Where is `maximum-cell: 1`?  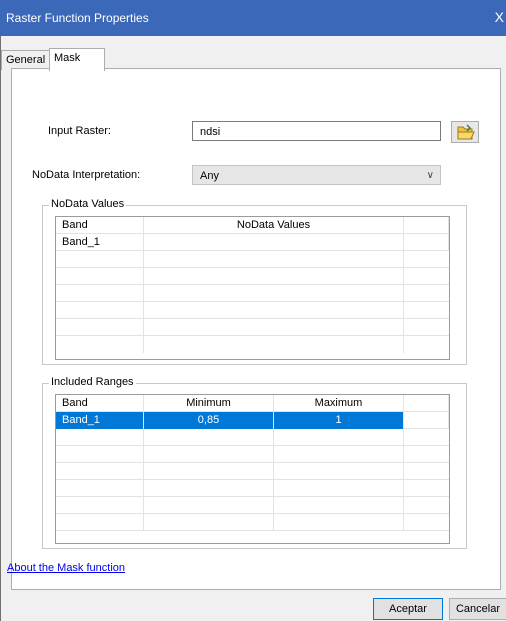 maximum-cell: 1 is located at coordinates (339, 420).